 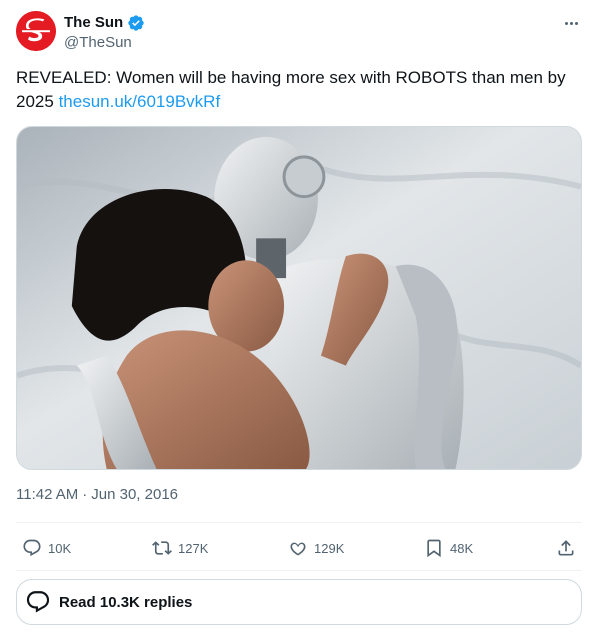 I want to click on name-row: The Sun, so click(x=104, y=22).